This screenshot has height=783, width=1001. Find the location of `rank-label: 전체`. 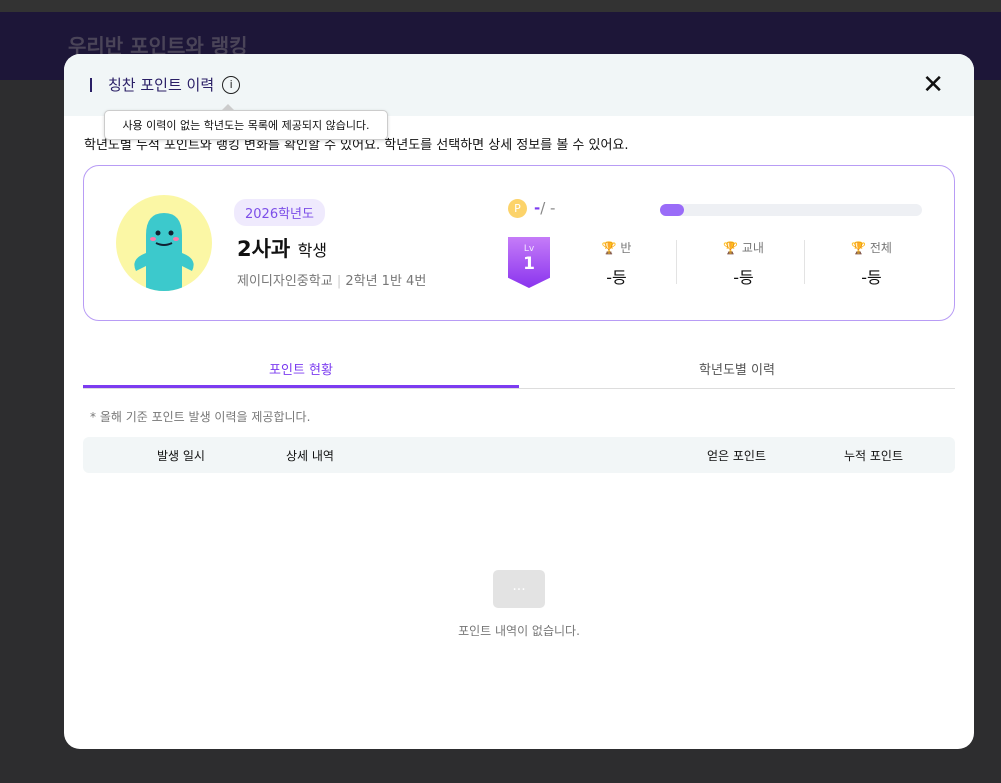

rank-label: 전체 is located at coordinates (880, 248).